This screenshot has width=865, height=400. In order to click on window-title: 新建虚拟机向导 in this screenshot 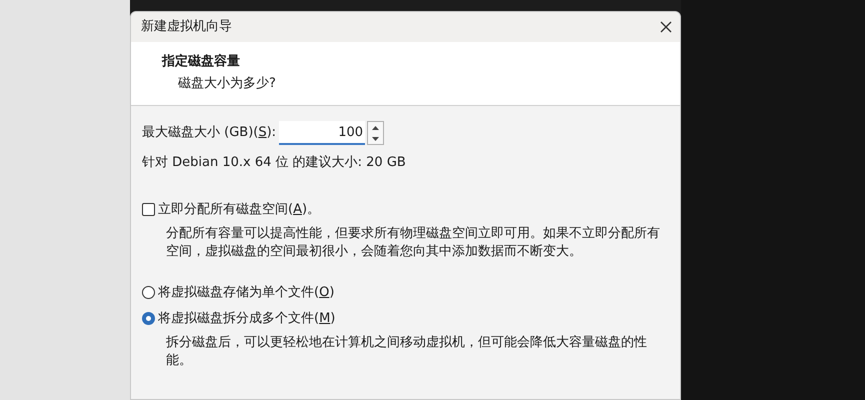, I will do `click(186, 27)`.